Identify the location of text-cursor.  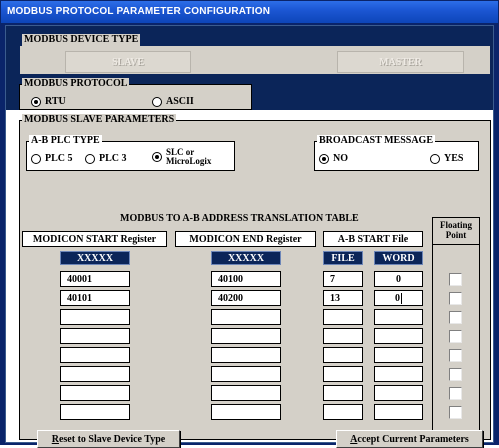
(401, 298).